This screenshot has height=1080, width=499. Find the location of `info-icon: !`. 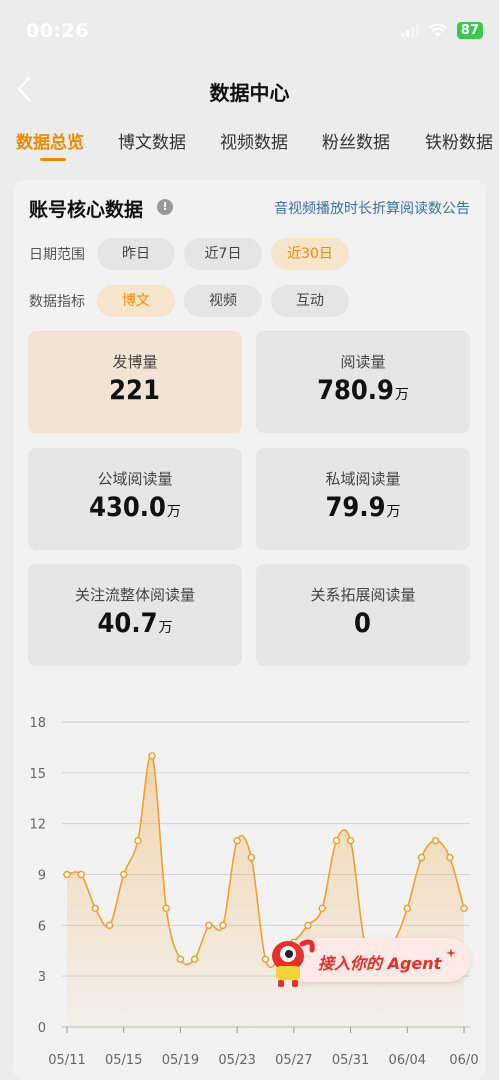

info-icon: ! is located at coordinates (165, 207).